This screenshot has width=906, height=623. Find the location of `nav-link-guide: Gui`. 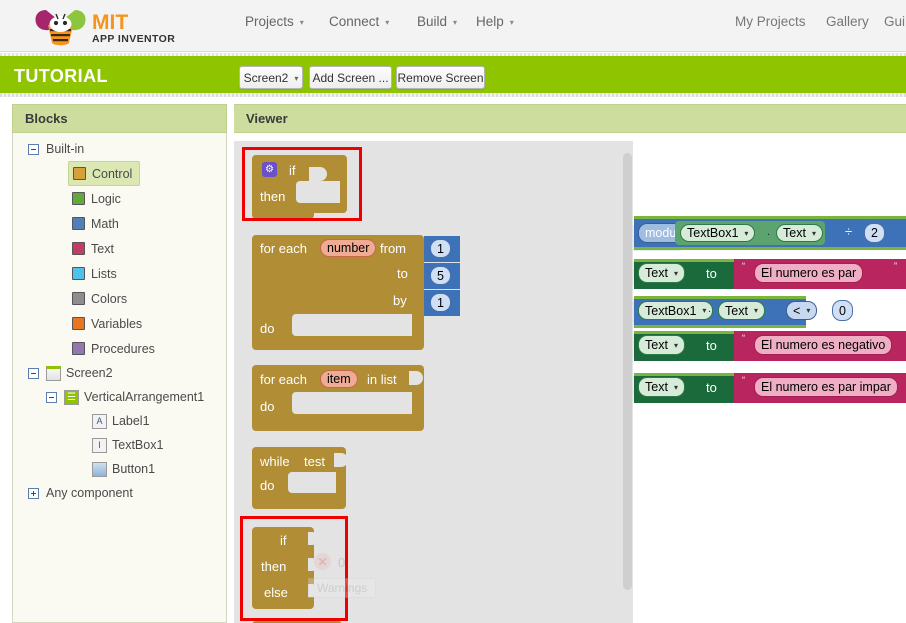

nav-link-guide: Gui is located at coordinates (894, 21).